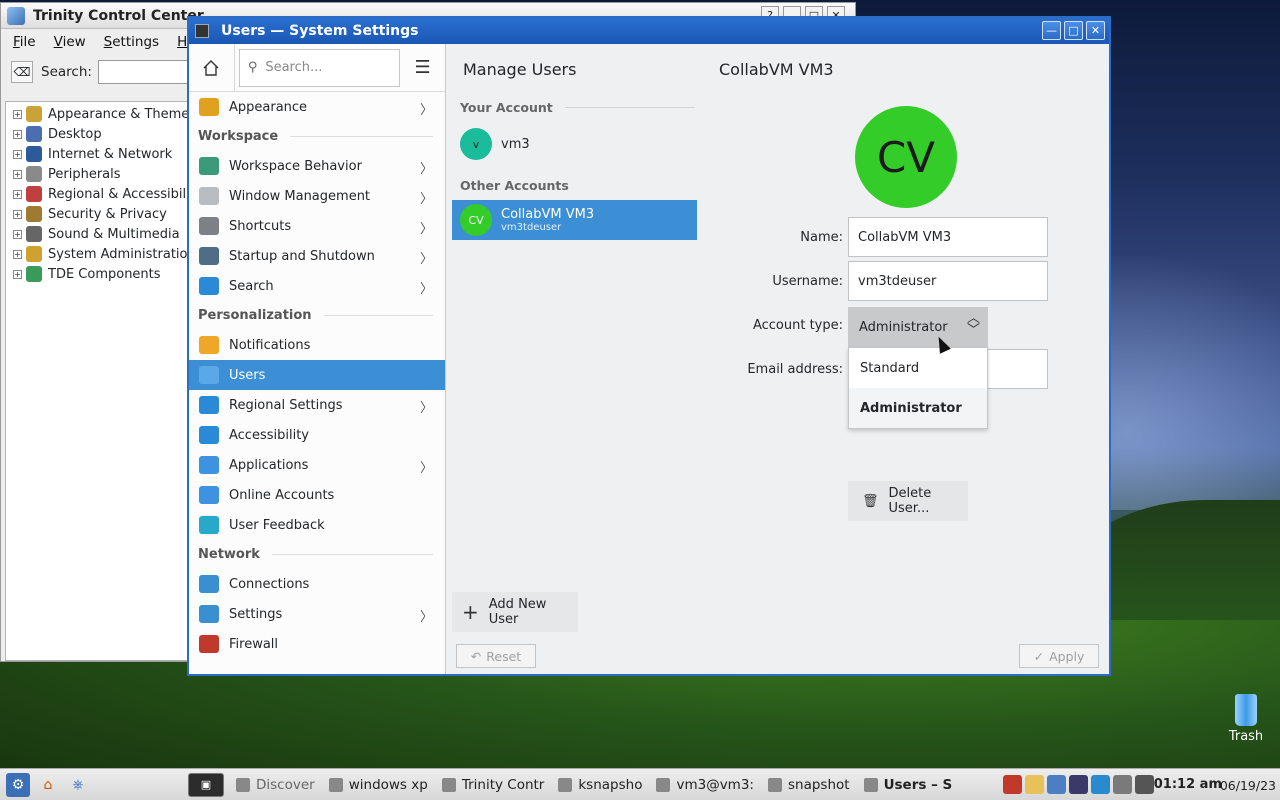  I want to click on taskbar-task: windows xp, so click(378, 785).